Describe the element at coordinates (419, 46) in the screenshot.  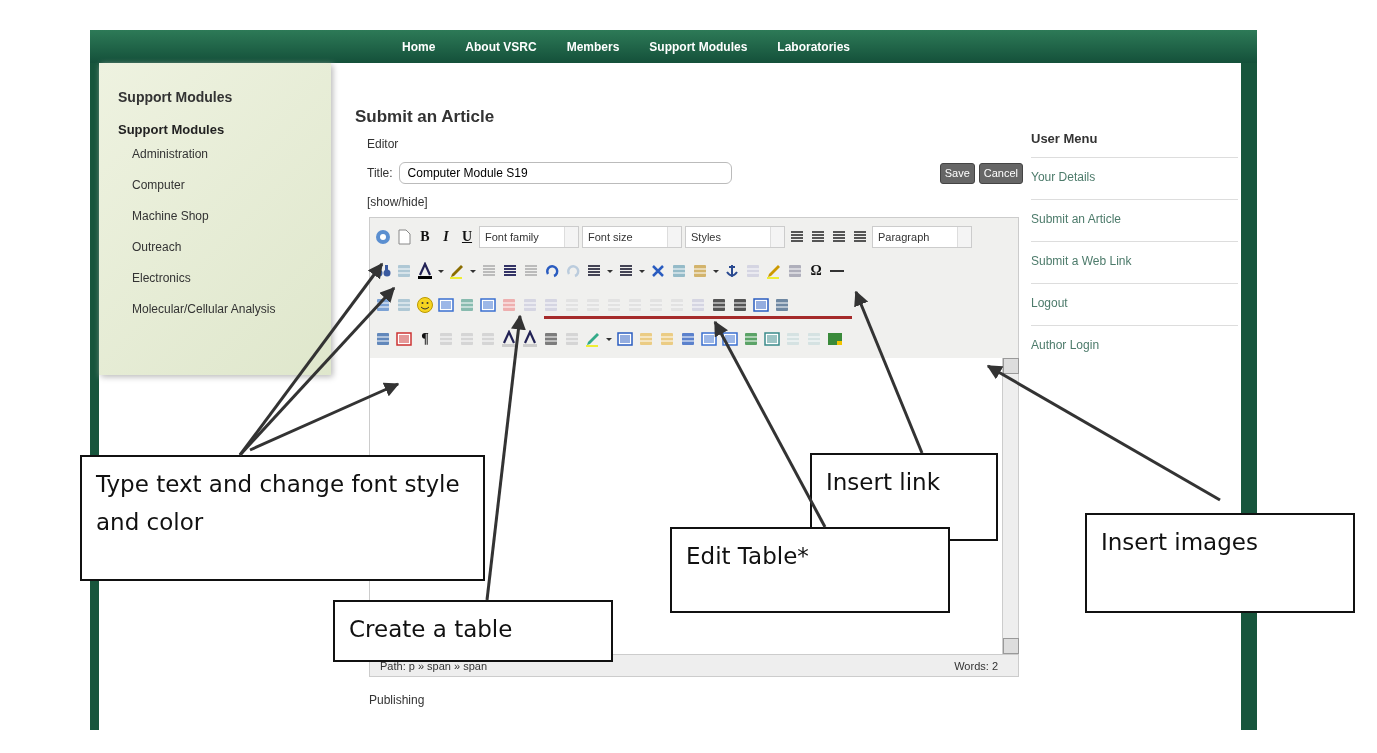
I see `nav-link: Home` at that location.